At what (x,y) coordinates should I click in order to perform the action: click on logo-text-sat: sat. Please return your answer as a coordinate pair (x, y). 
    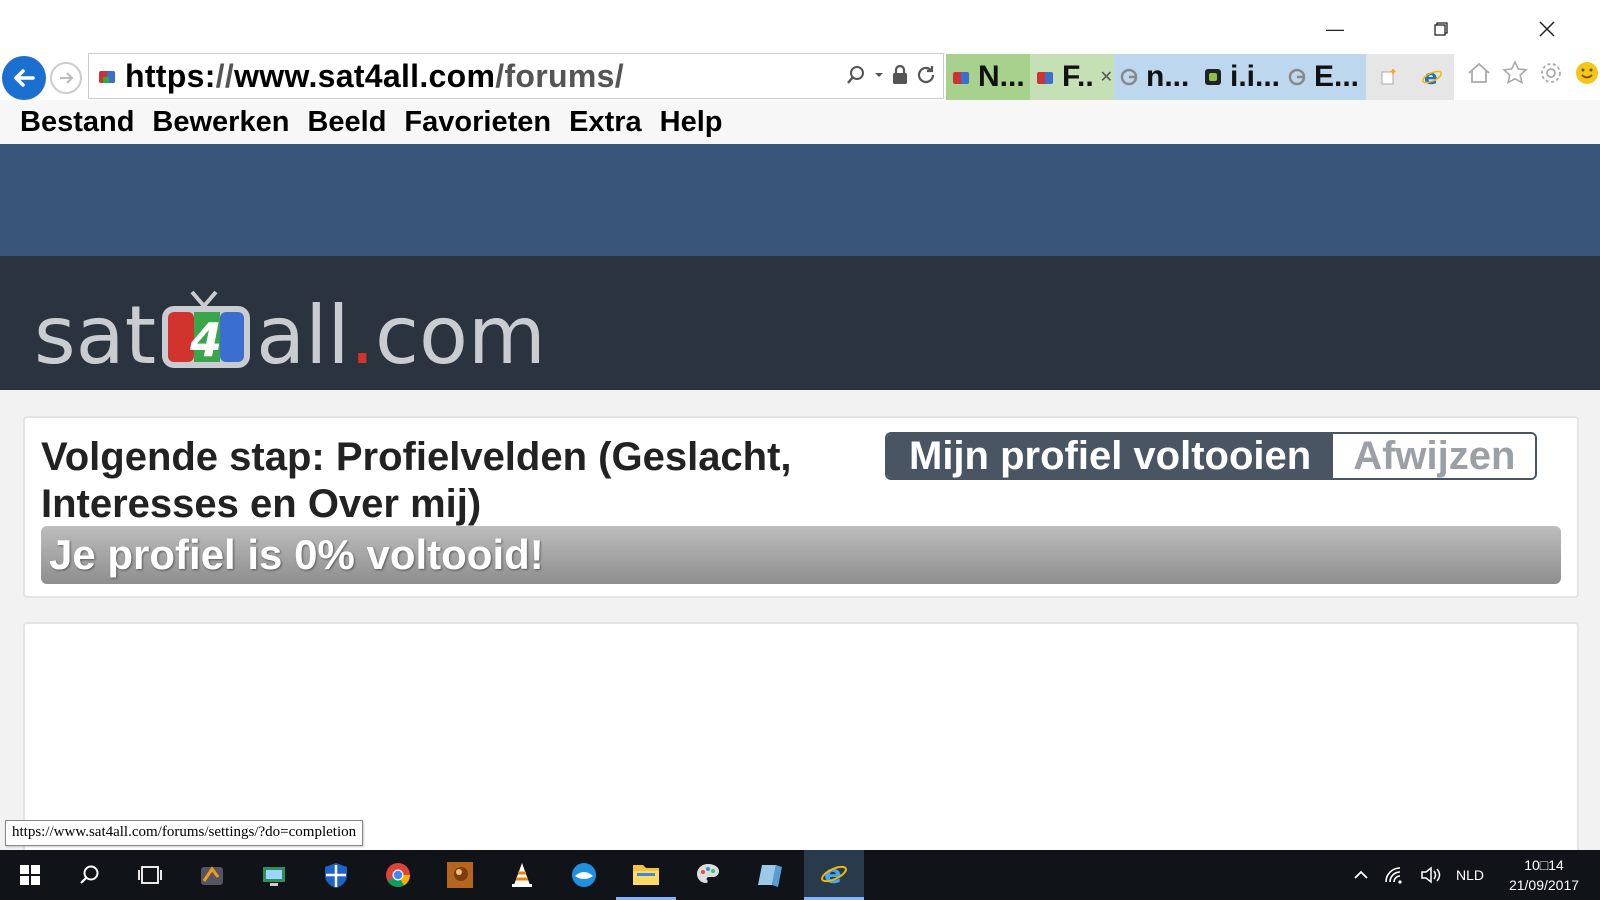
    Looking at the image, I should click on (95, 335).